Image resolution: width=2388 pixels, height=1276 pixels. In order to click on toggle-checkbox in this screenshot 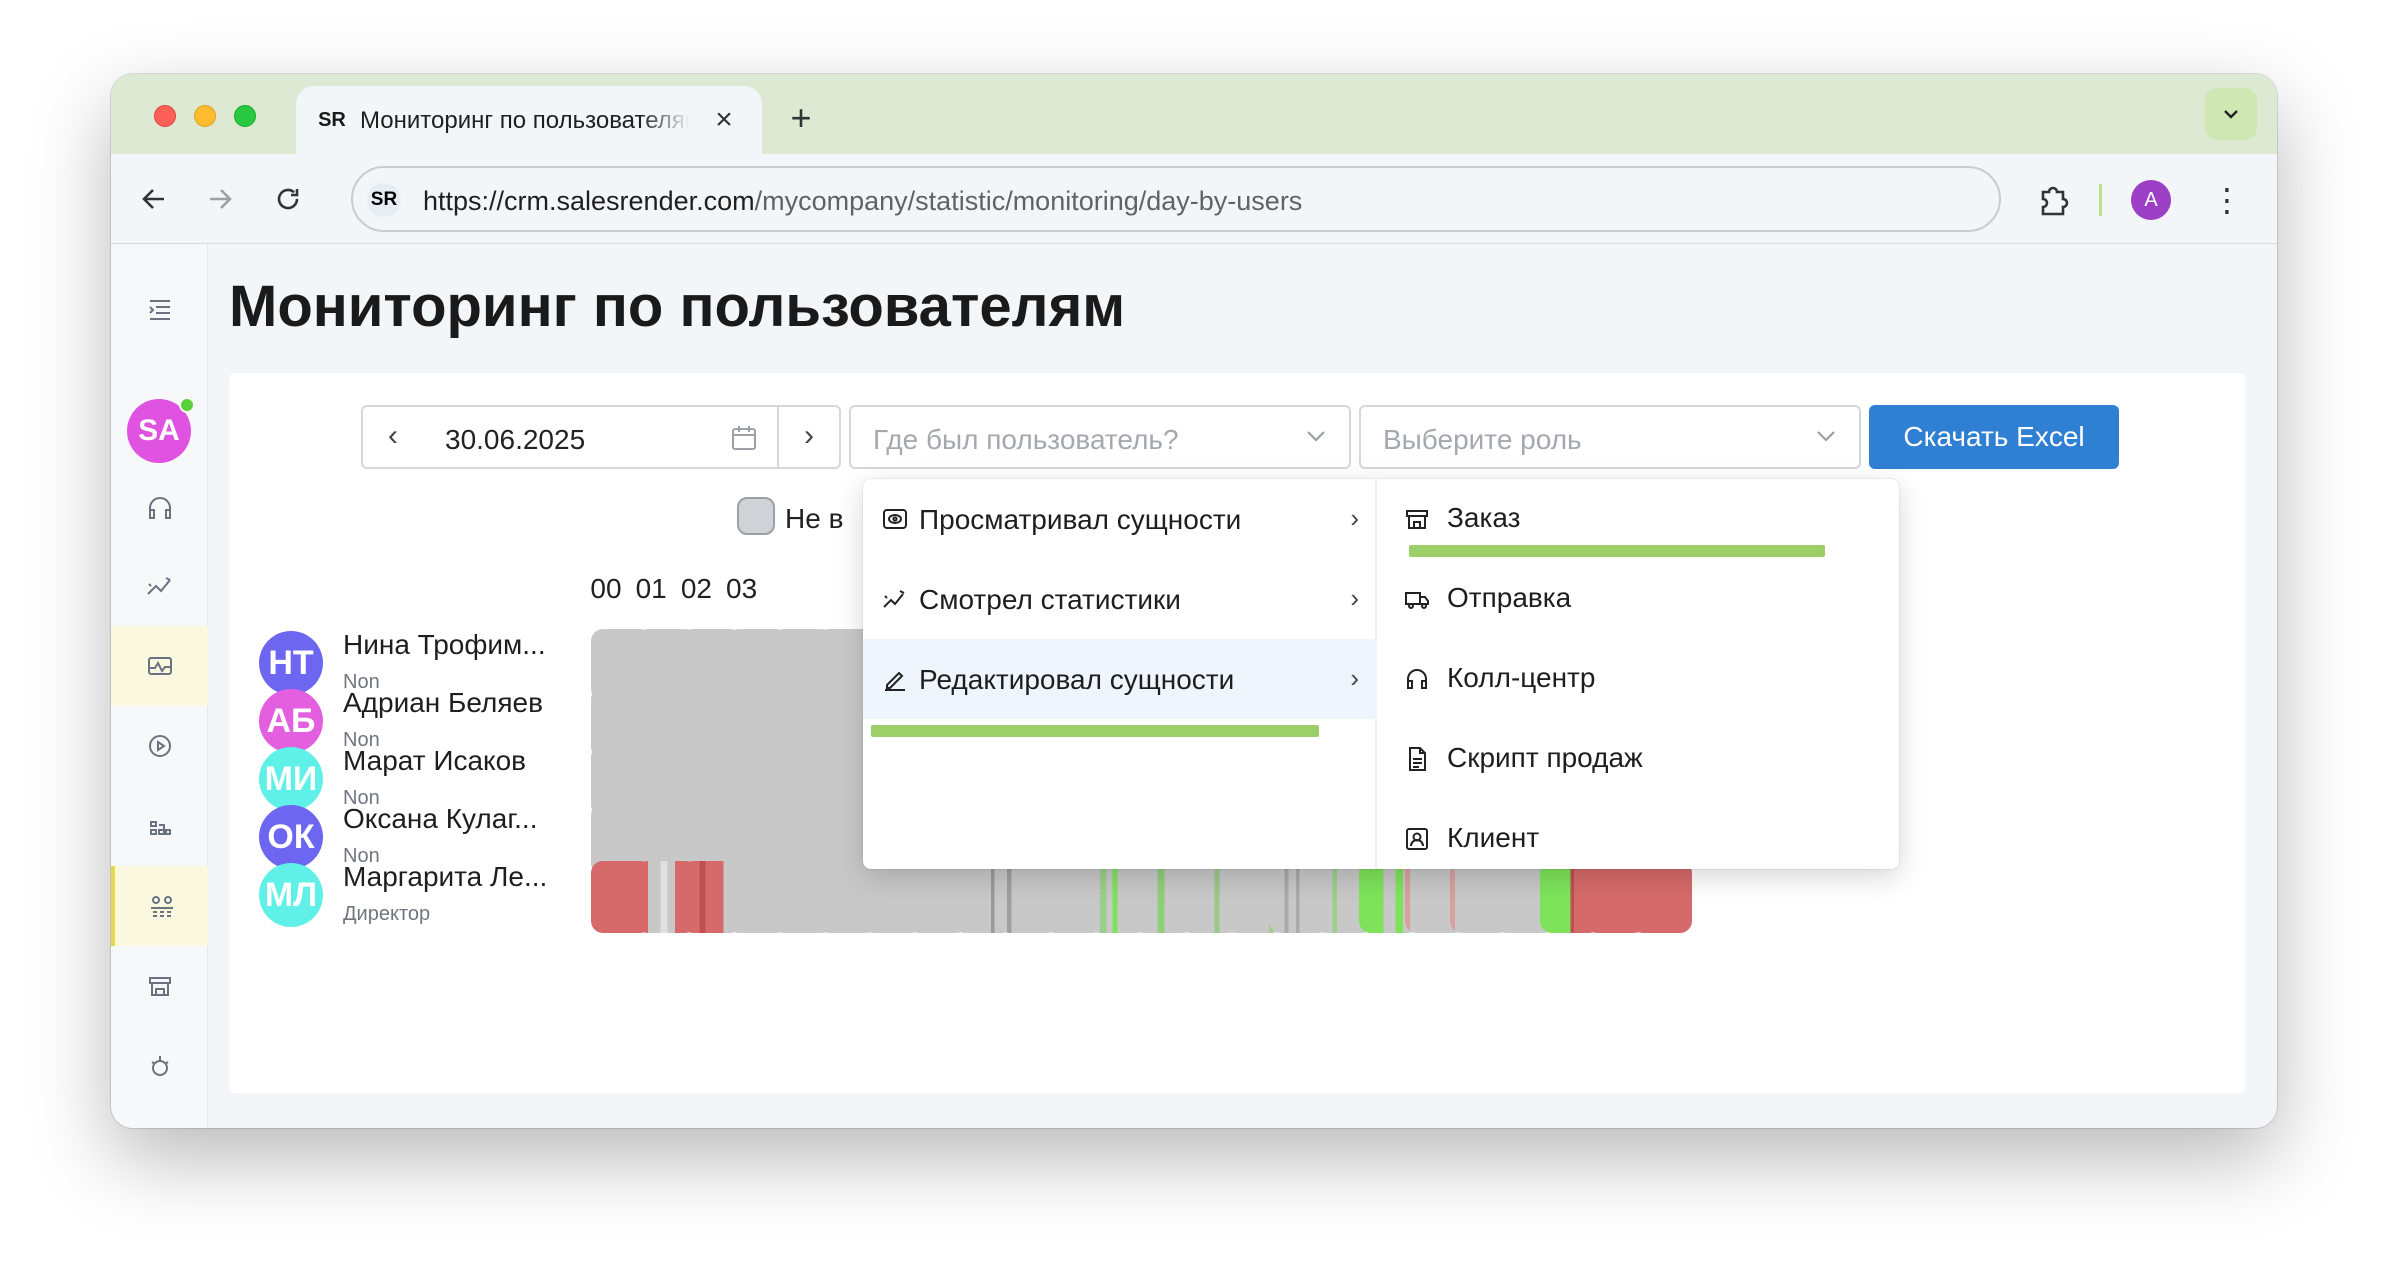, I will do `click(756, 516)`.